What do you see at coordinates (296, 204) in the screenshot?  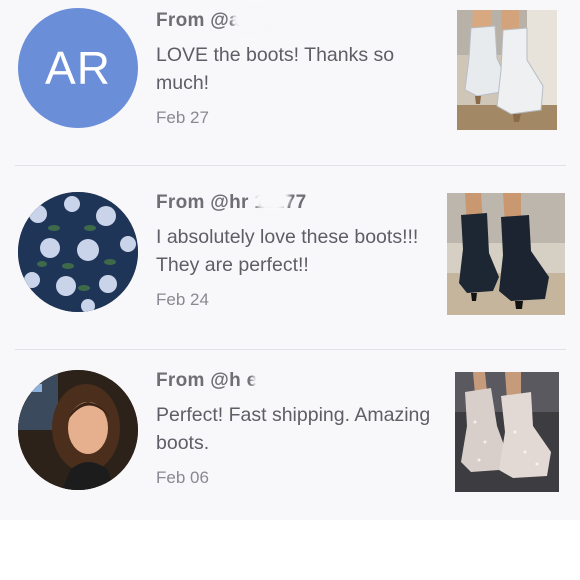 I see `reviewer-username: From @hr 11177` at bounding box center [296, 204].